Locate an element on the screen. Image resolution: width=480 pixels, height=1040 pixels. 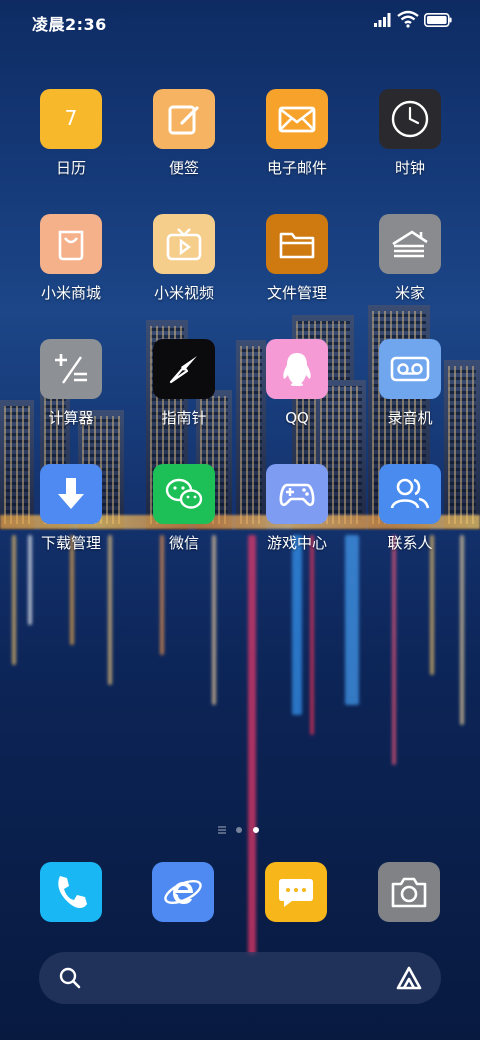
contacts-icon is located at coordinates (410, 494).